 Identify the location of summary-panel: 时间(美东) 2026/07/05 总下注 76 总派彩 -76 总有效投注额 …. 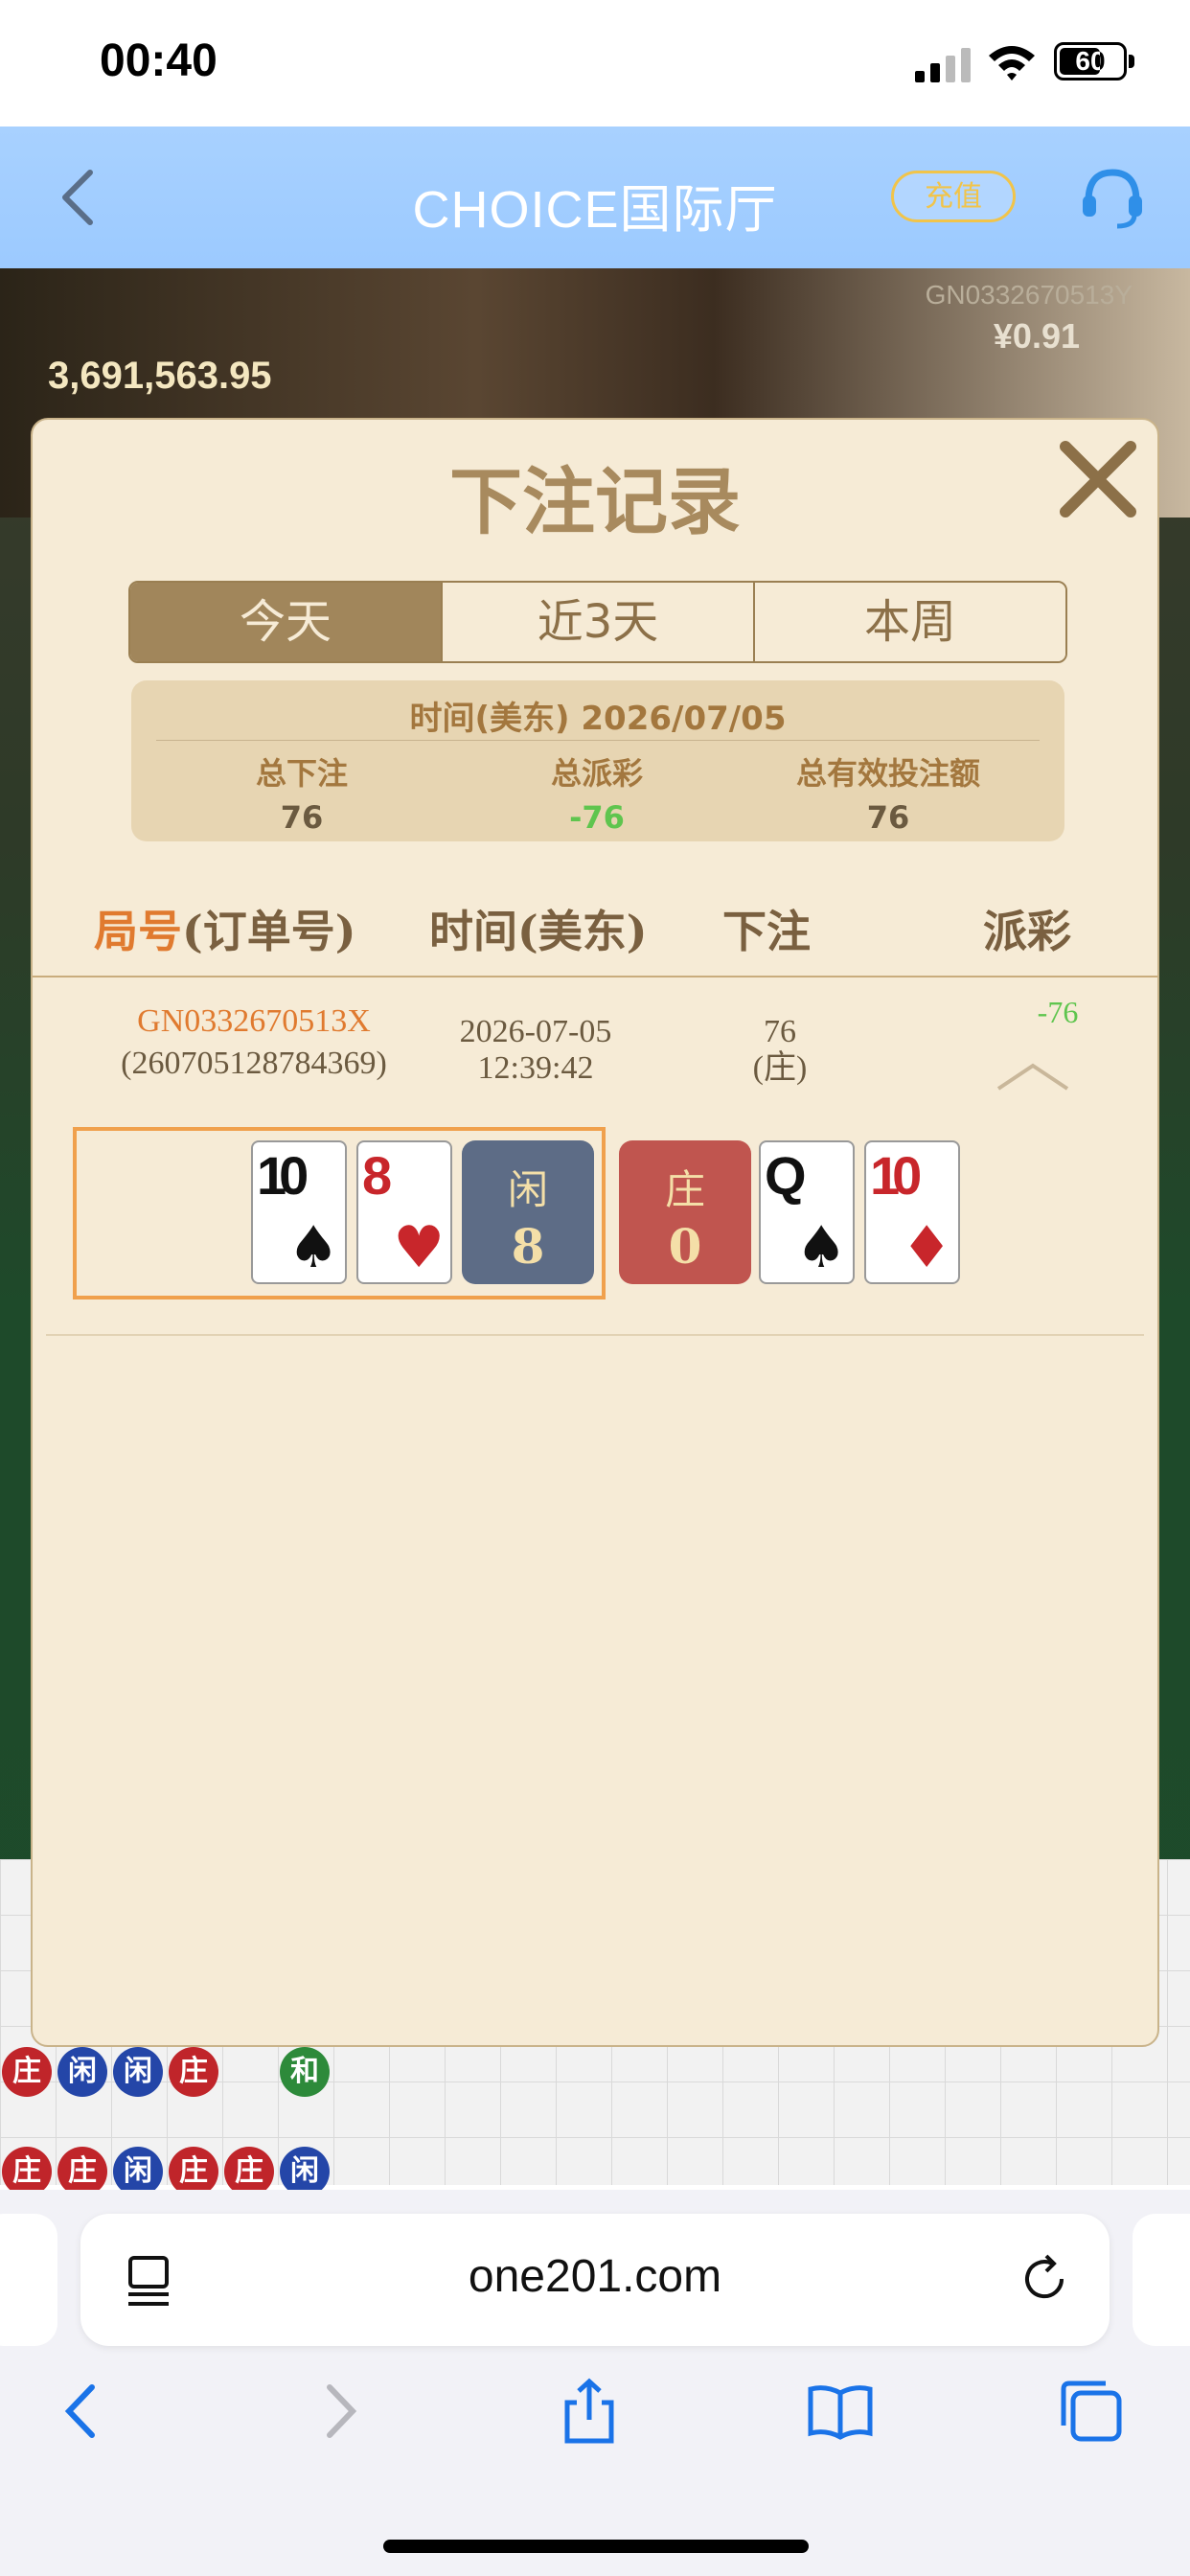
(598, 760).